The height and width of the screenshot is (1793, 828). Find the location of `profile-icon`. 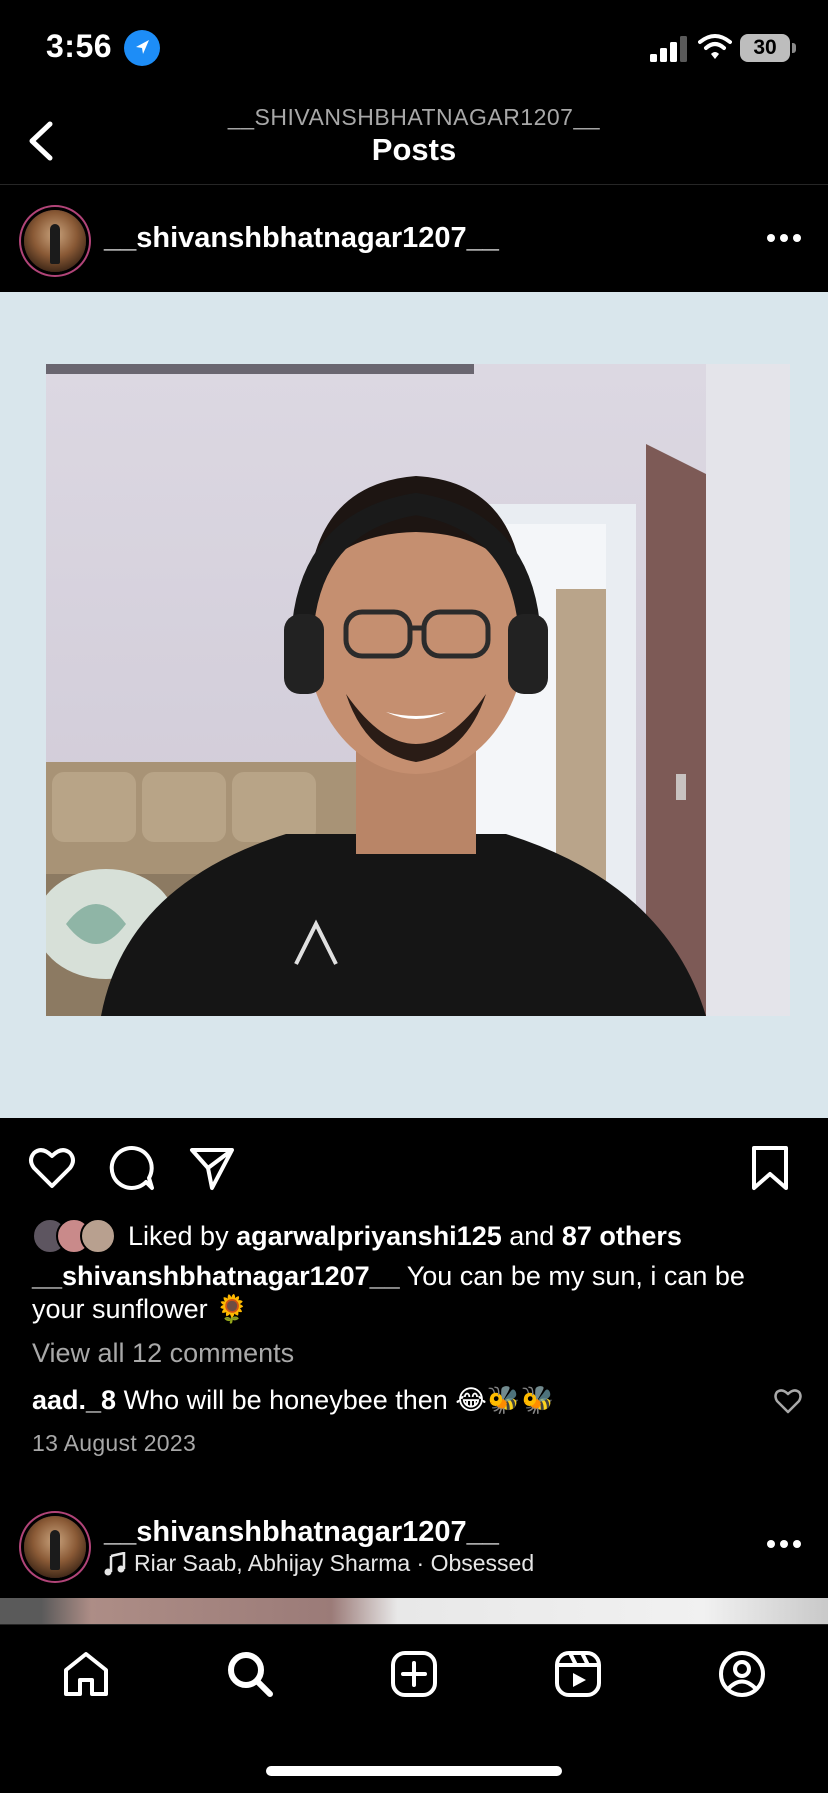

profile-icon is located at coordinates (742, 1674).